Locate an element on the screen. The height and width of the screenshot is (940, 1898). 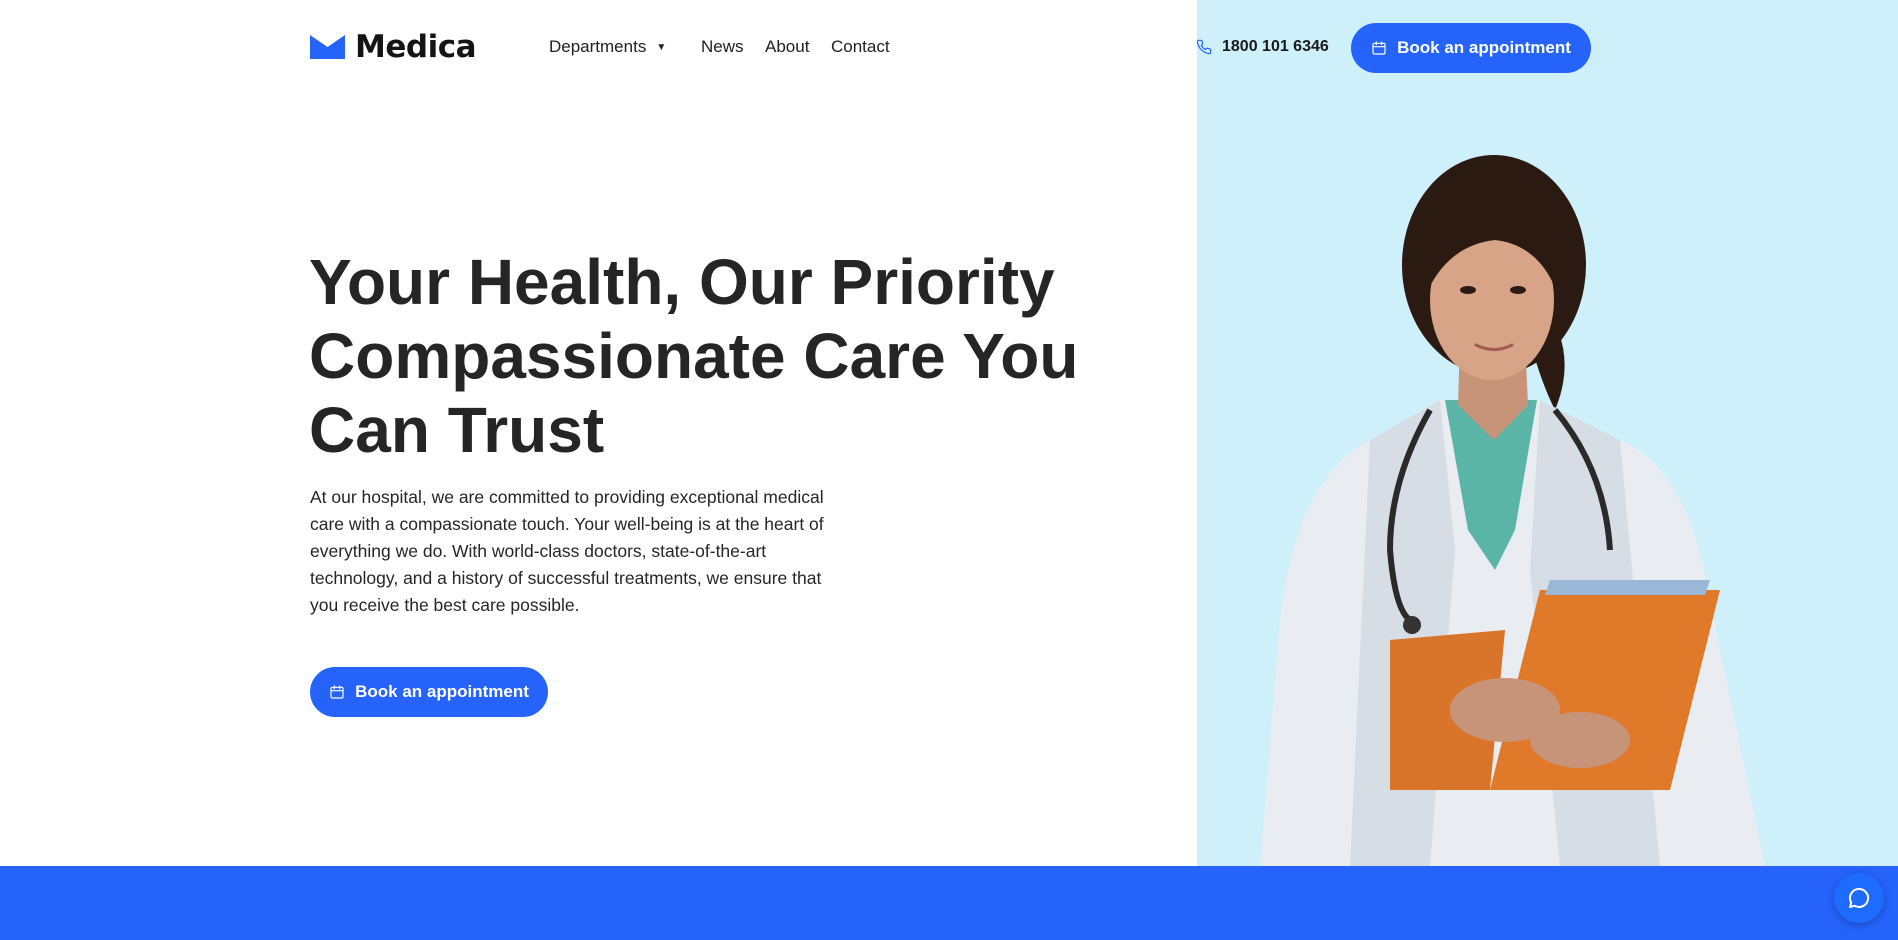
logo-text: Medica is located at coordinates (416, 46).